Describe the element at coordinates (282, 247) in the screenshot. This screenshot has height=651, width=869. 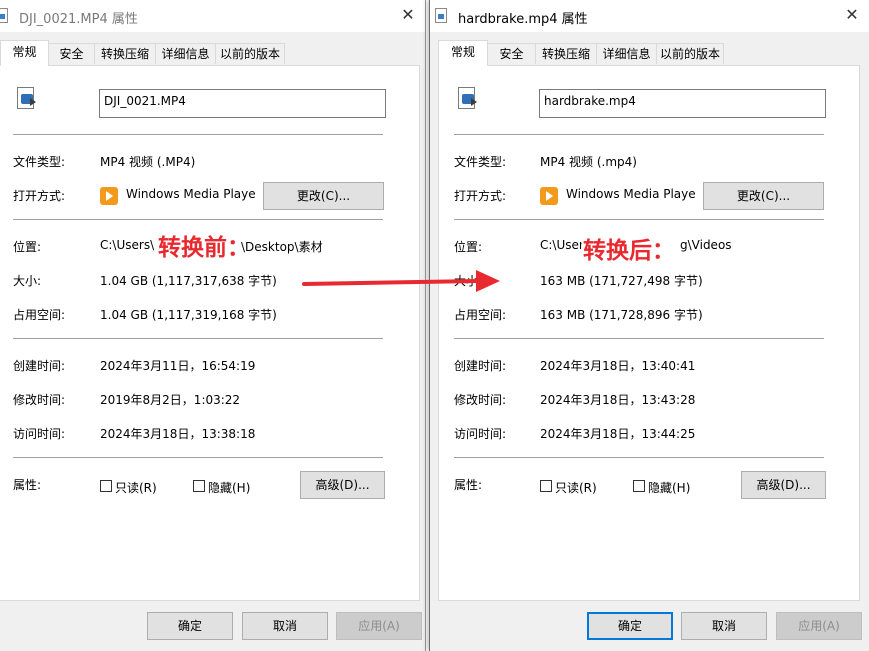
I see `location-value-tail: \Desktop\素材` at that location.